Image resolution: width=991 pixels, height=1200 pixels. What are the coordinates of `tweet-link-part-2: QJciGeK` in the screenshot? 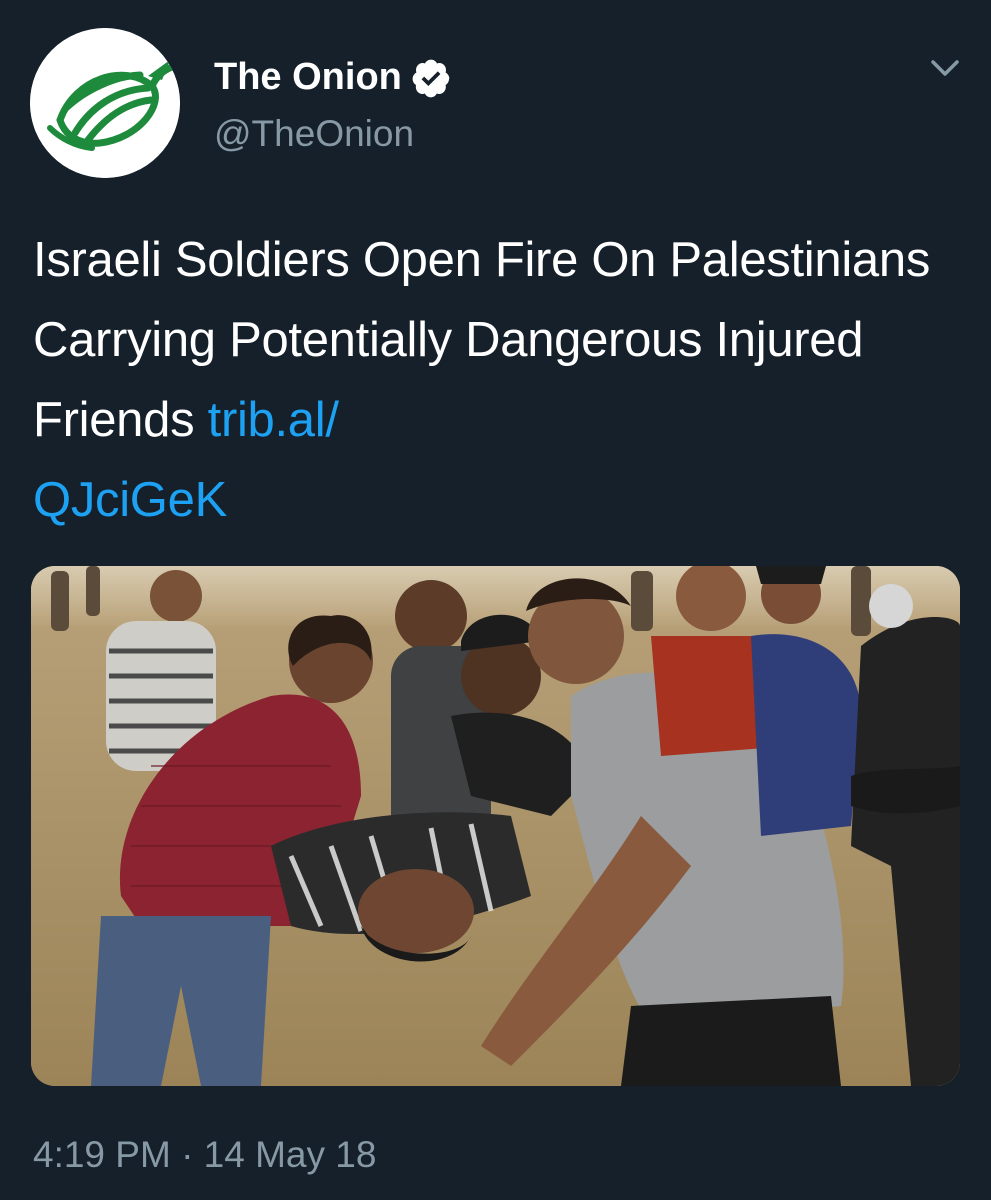 It's located at (130, 500).